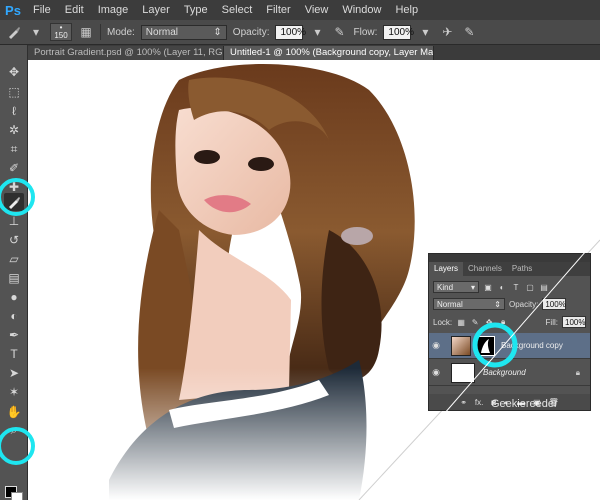 This screenshot has width=600, height=500. I want to click on mask-highlight-overlay, so click(514, 332).